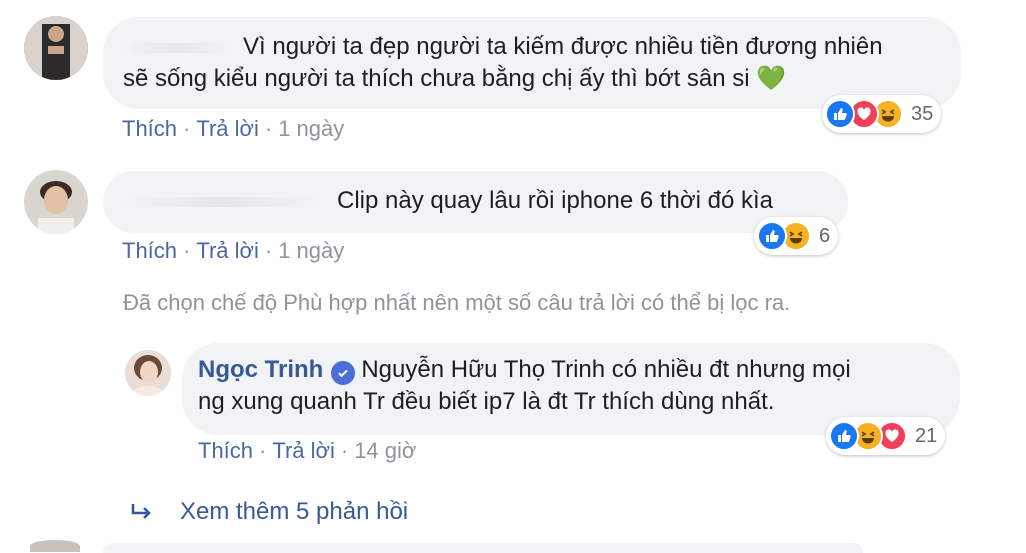 Image resolution: width=1026 pixels, height=553 pixels. I want to click on next-comment-bubble-partial, so click(483, 548).